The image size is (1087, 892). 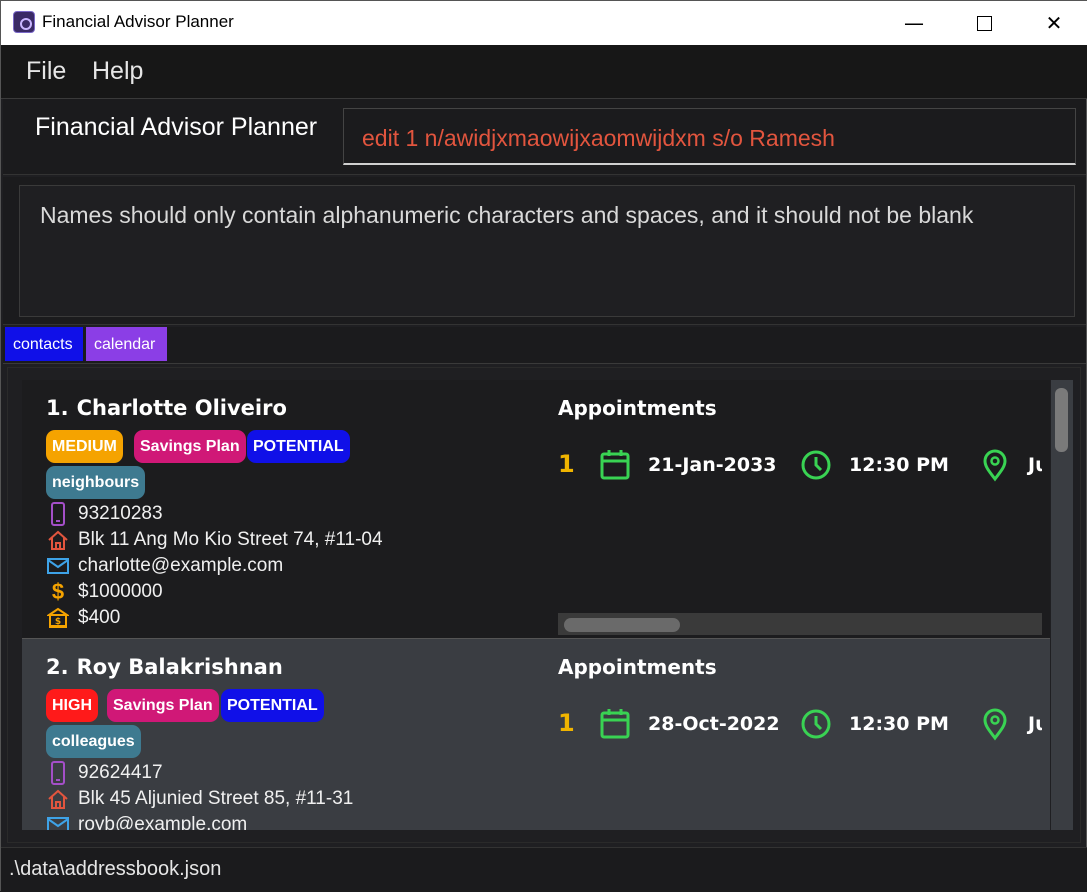 What do you see at coordinates (800, 624) in the screenshot?
I see `appointments-hscrollbar` at bounding box center [800, 624].